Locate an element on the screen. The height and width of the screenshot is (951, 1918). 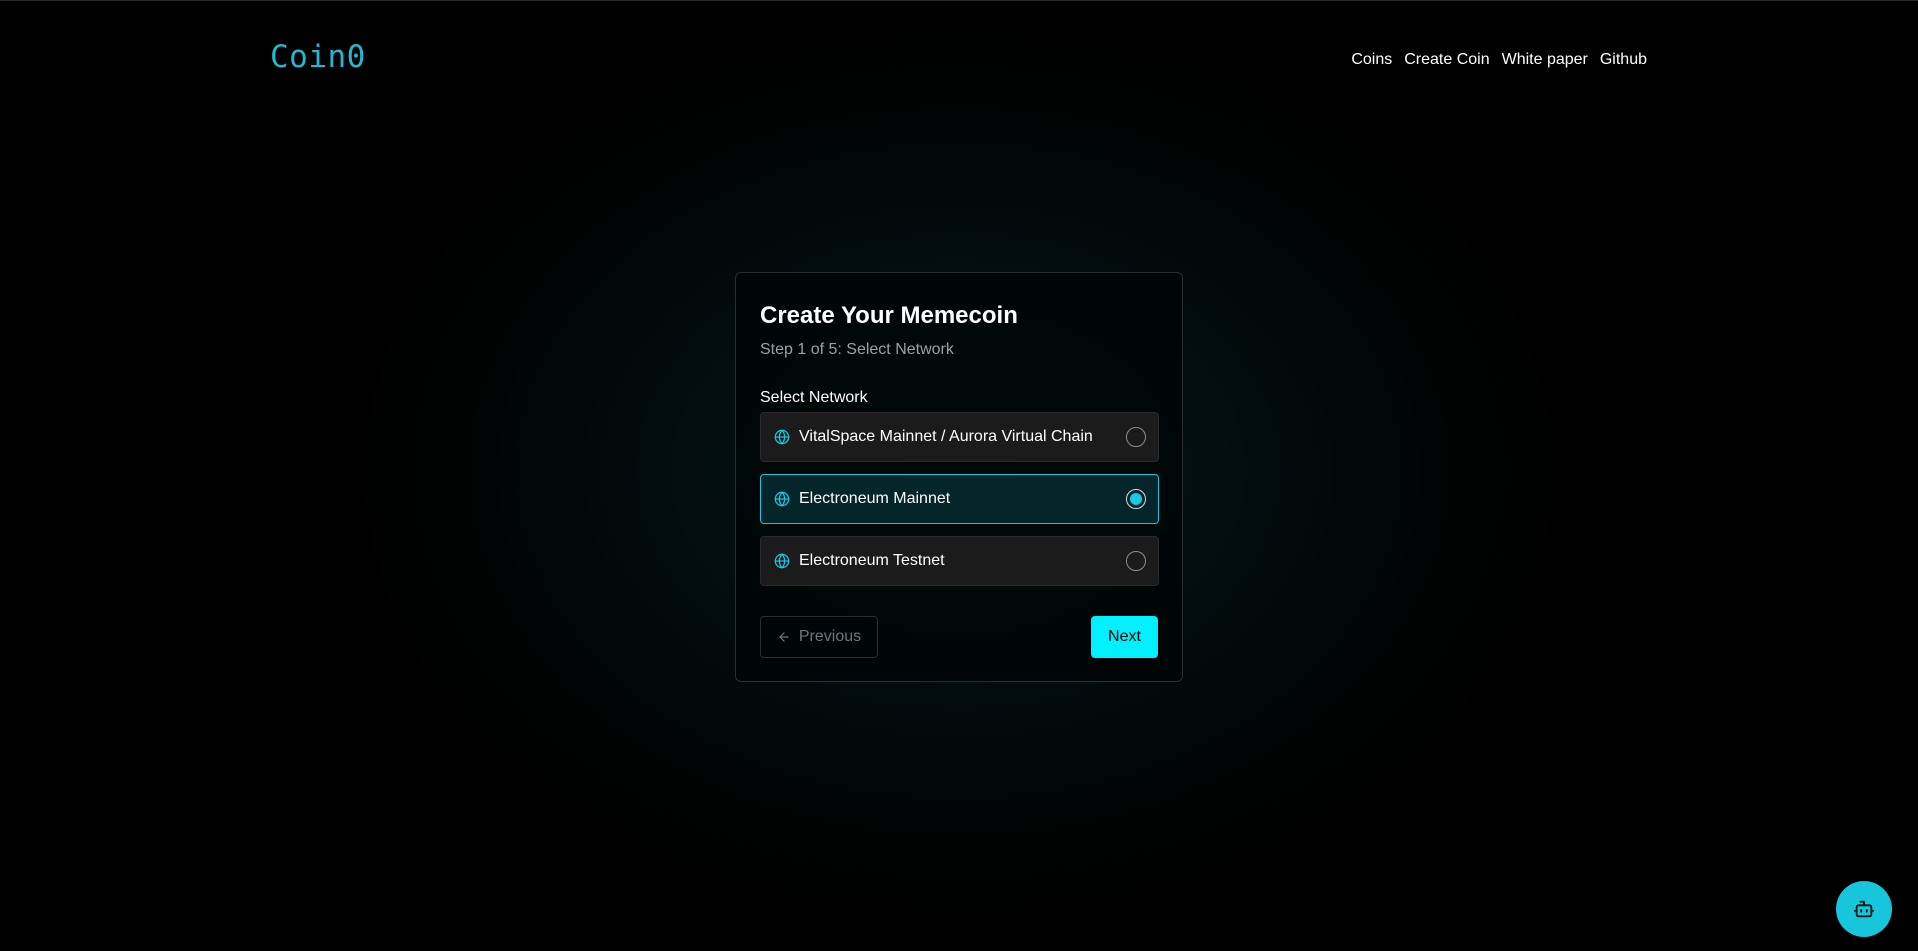
previous-button: Previous is located at coordinates (819, 637).